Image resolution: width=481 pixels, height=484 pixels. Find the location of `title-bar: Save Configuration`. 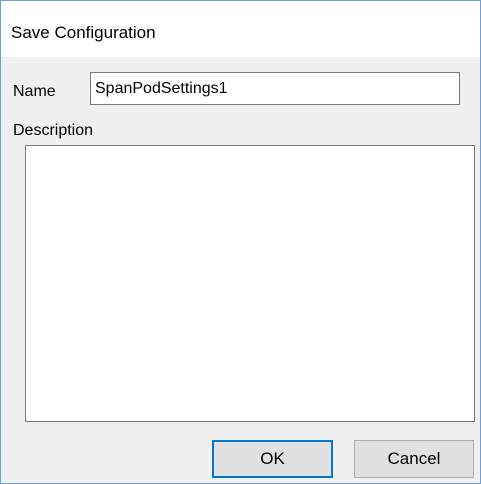

title-bar: Save Configuration is located at coordinates (240, 29).